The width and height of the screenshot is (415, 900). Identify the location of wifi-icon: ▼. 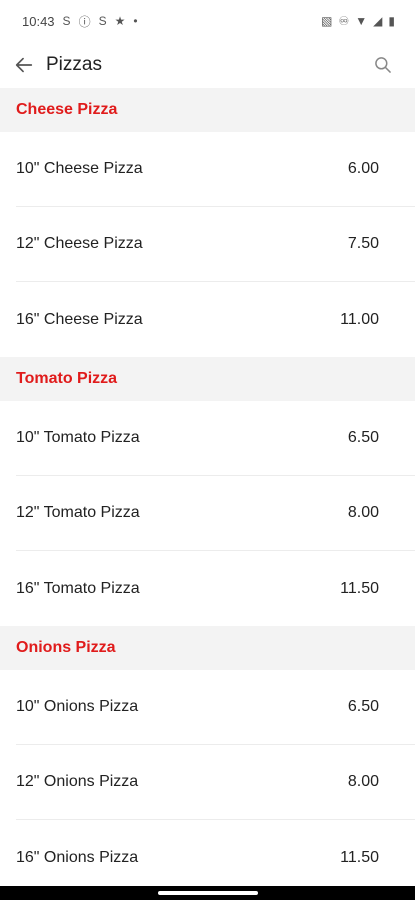
(361, 21).